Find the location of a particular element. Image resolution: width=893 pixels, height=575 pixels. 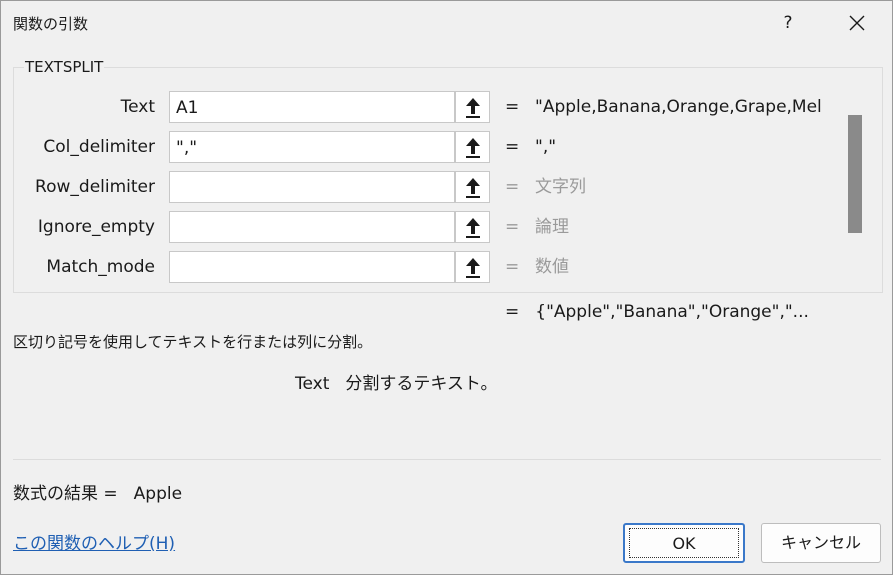

ok-button: OK is located at coordinates (684, 543).